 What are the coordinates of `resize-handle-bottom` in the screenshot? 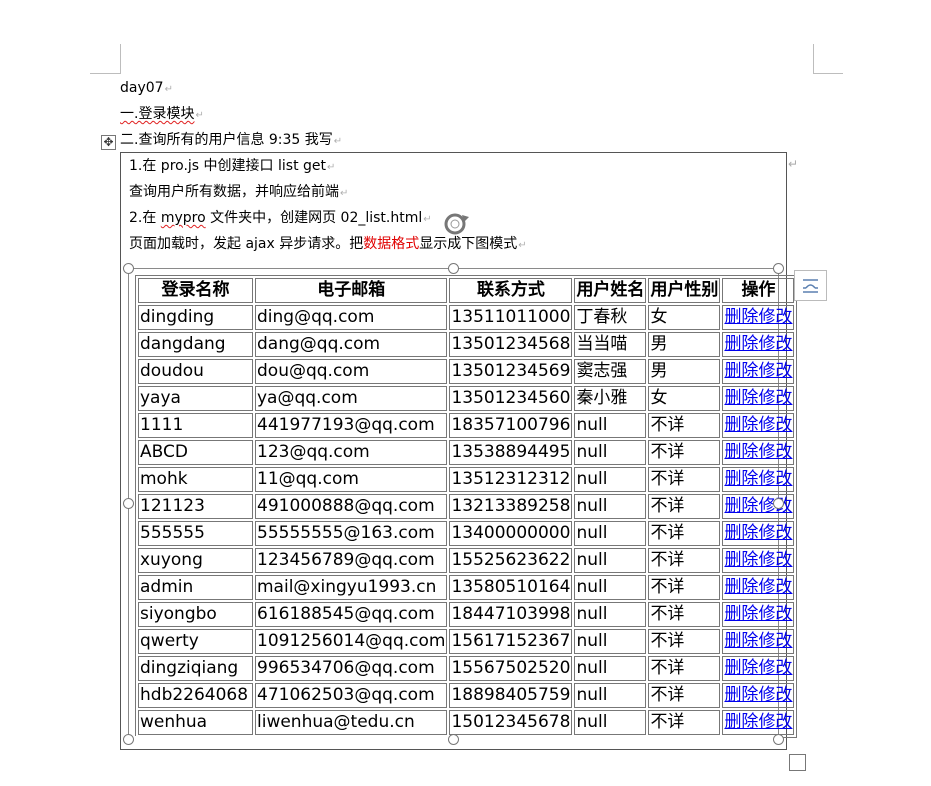 It's located at (453, 739).